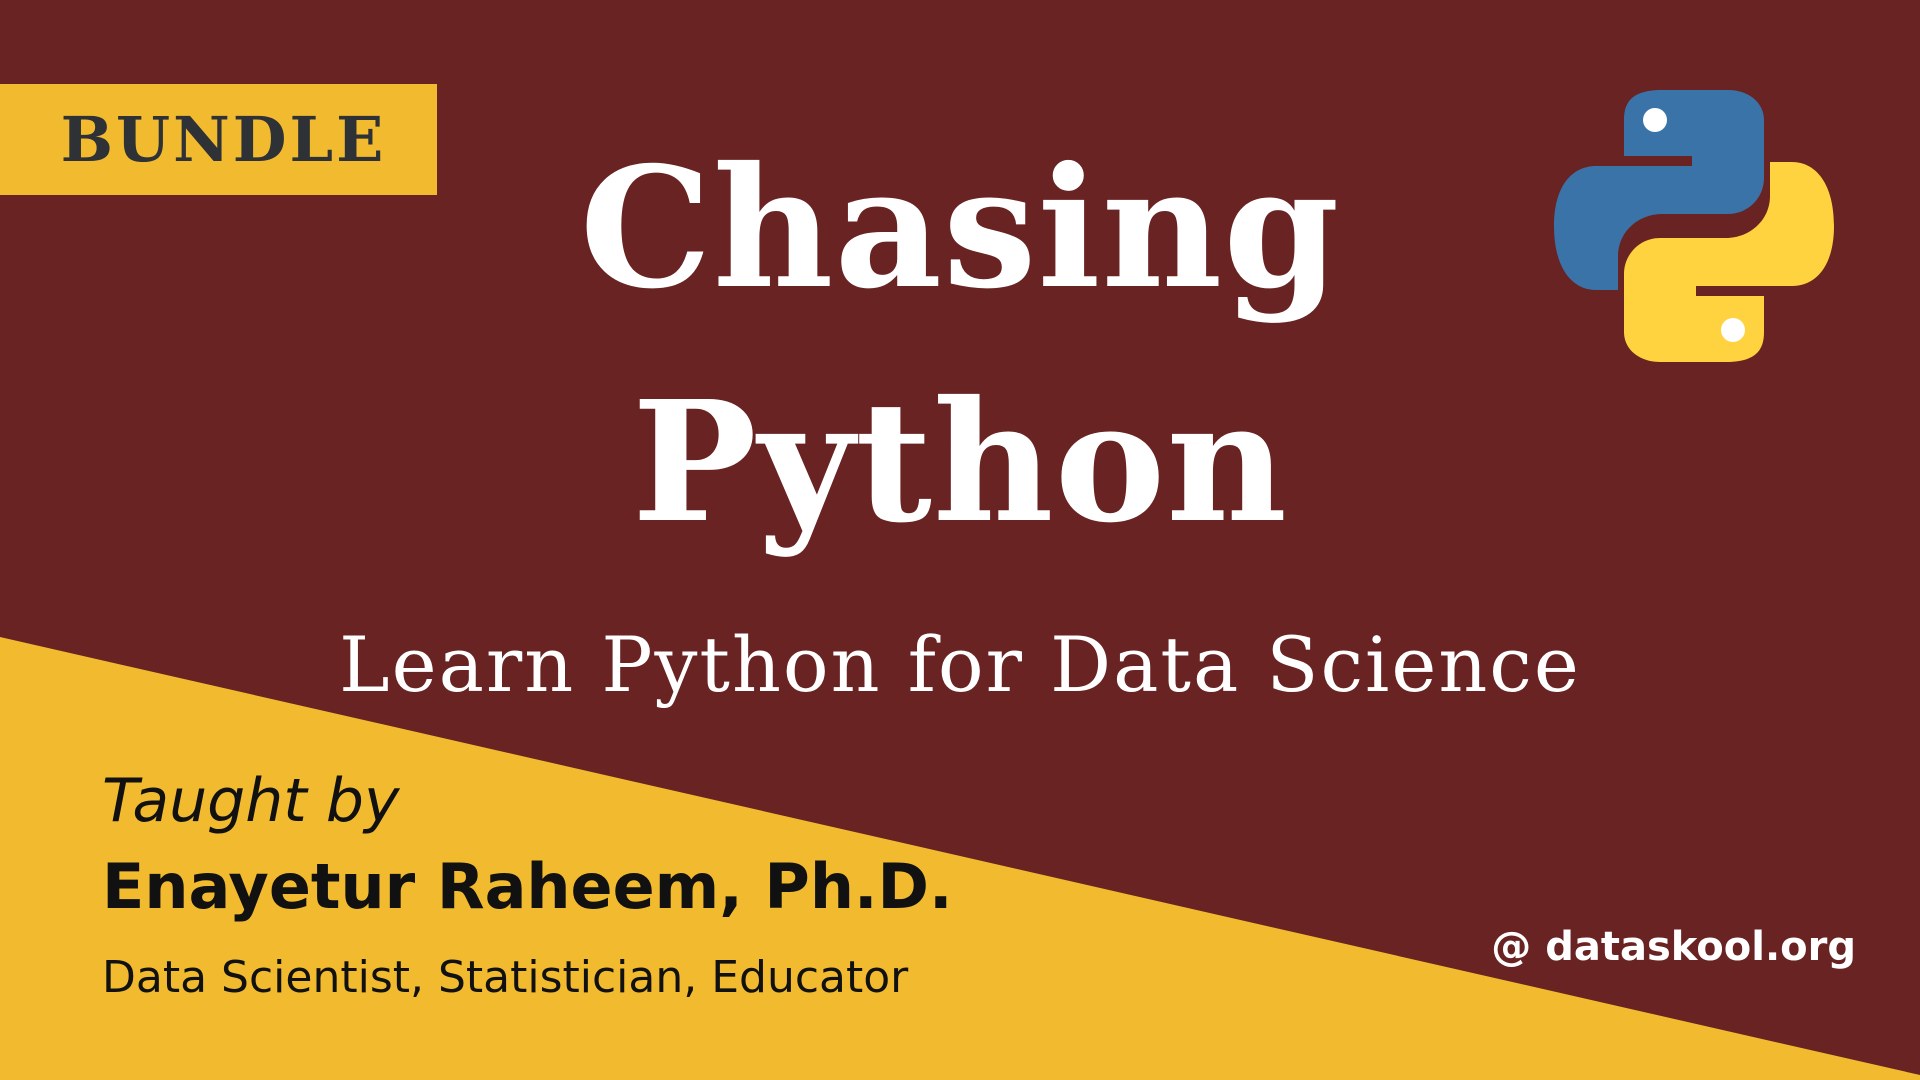 Image resolution: width=1920 pixels, height=1080 pixels. I want to click on instructor-roles: Data Scientist, Statistician, Educator, so click(505, 977).